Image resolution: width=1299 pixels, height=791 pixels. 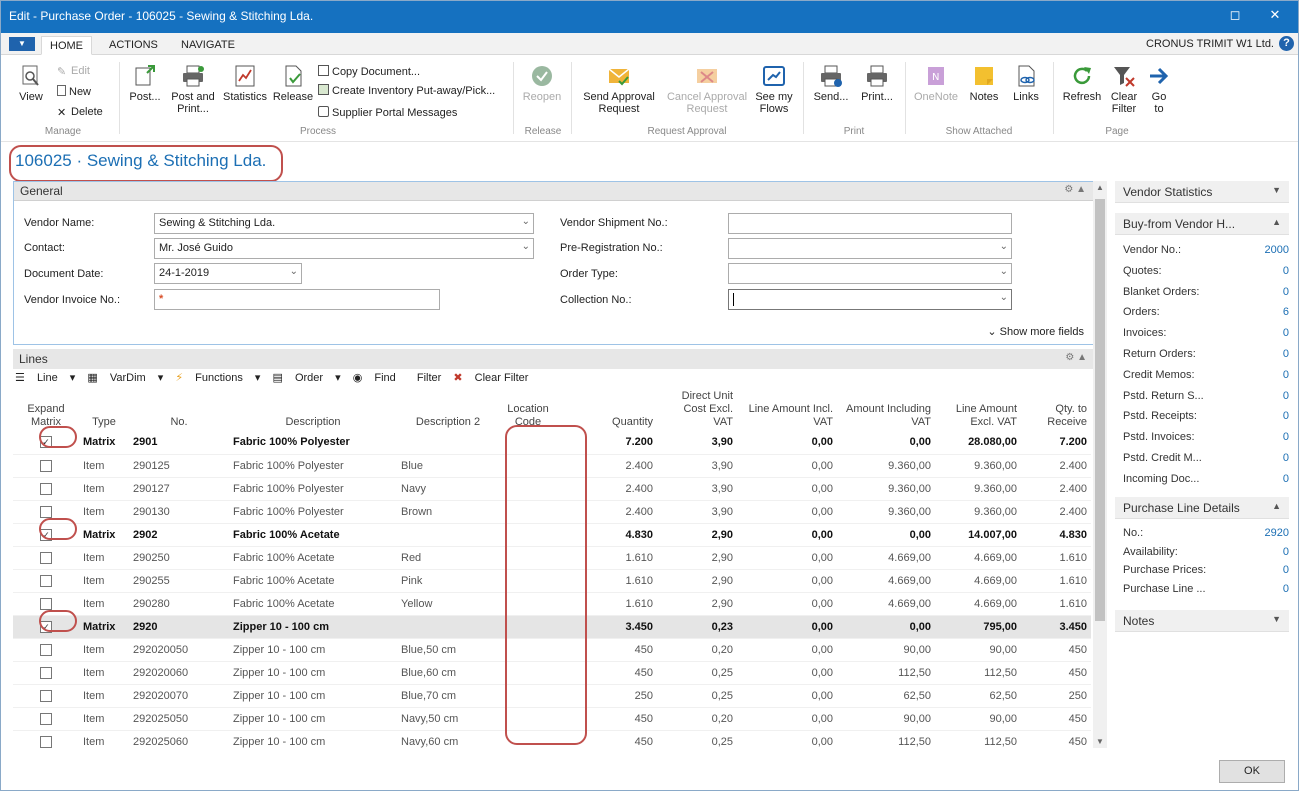 I want to click on refresh-button: Refresh, so click(x=1082, y=83).